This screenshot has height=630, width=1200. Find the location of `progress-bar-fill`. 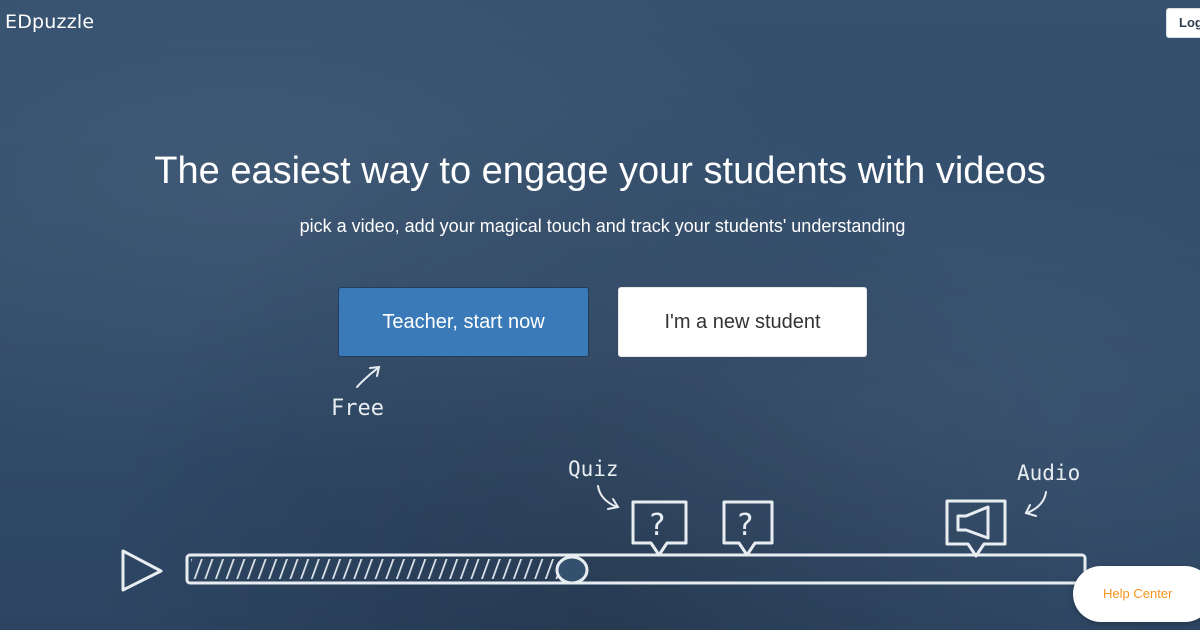

progress-bar-fill is located at coordinates (381, 569).